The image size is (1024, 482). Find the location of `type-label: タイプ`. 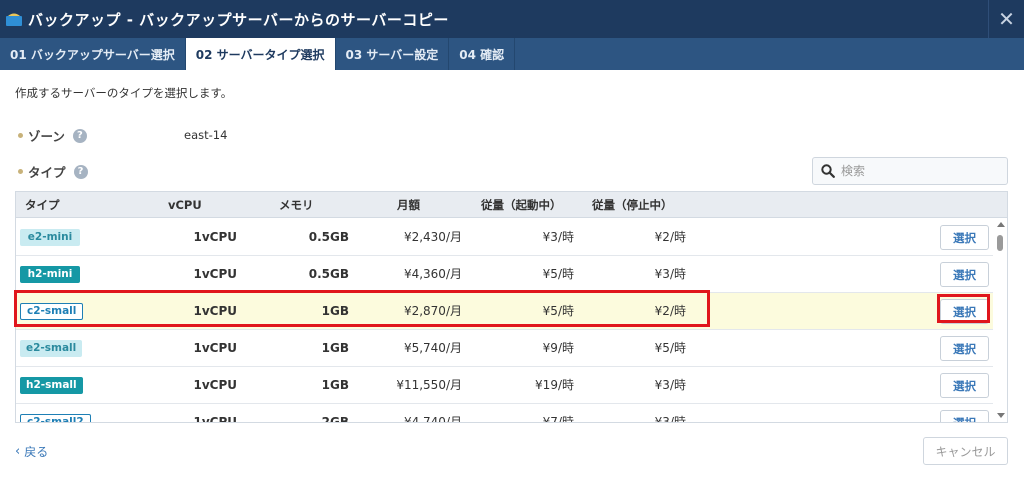

type-label: タイプ is located at coordinates (47, 172).